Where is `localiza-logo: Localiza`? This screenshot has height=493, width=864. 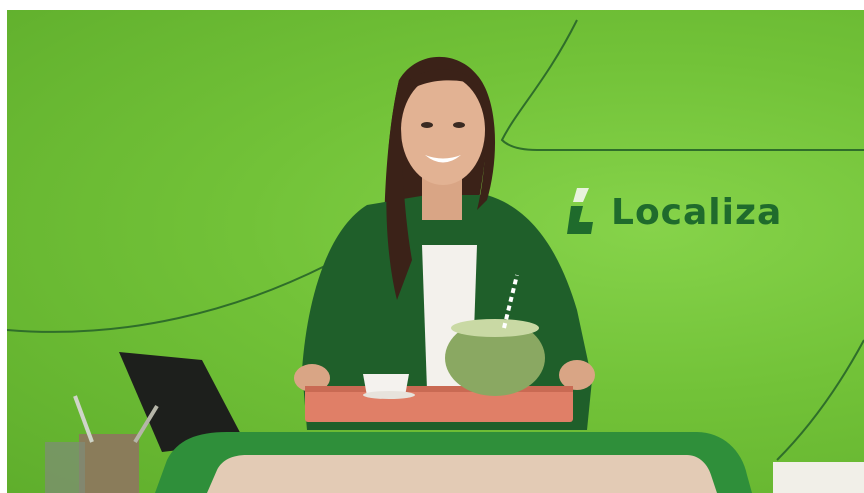
localiza-logo: Localiza is located at coordinates (674, 212).